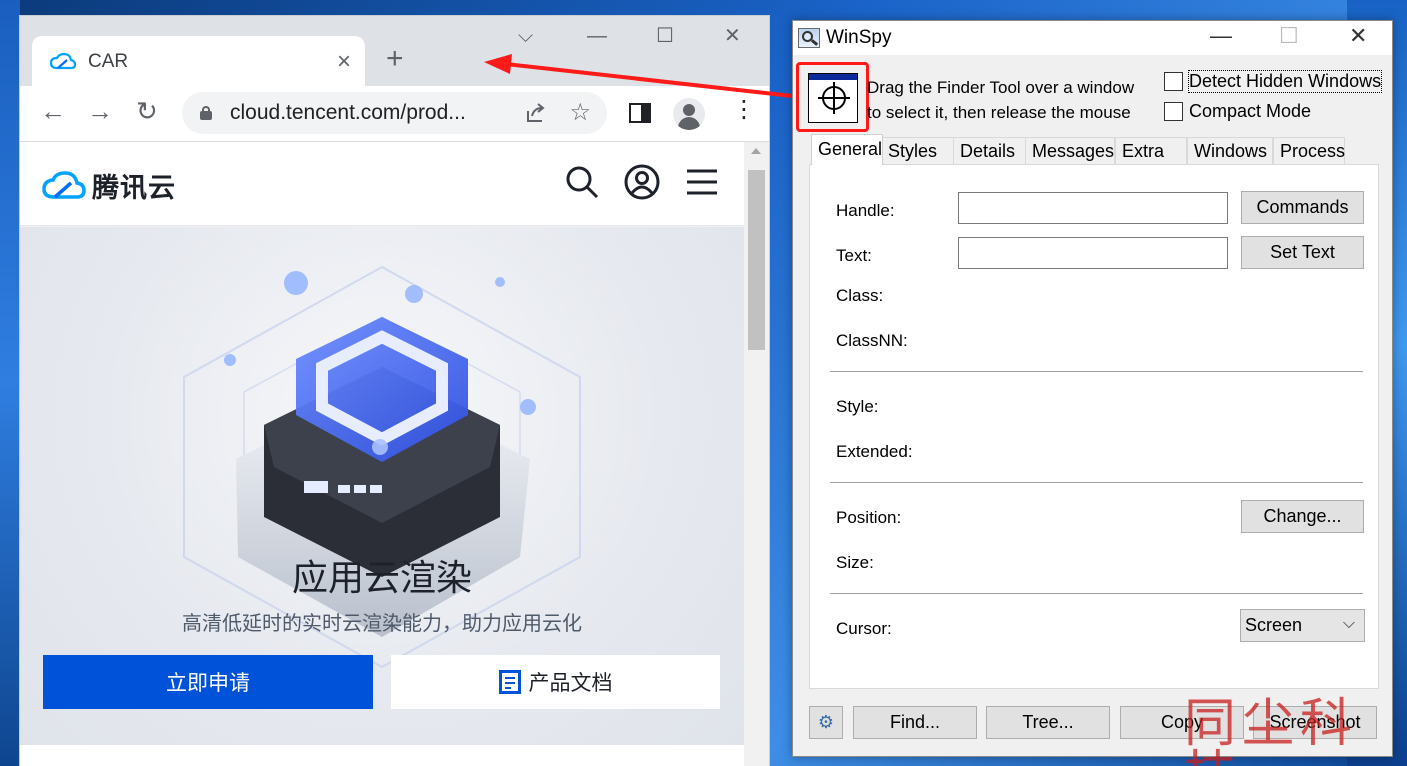 The image size is (1407, 766). I want to click on tab-title: CAR, so click(108, 61).